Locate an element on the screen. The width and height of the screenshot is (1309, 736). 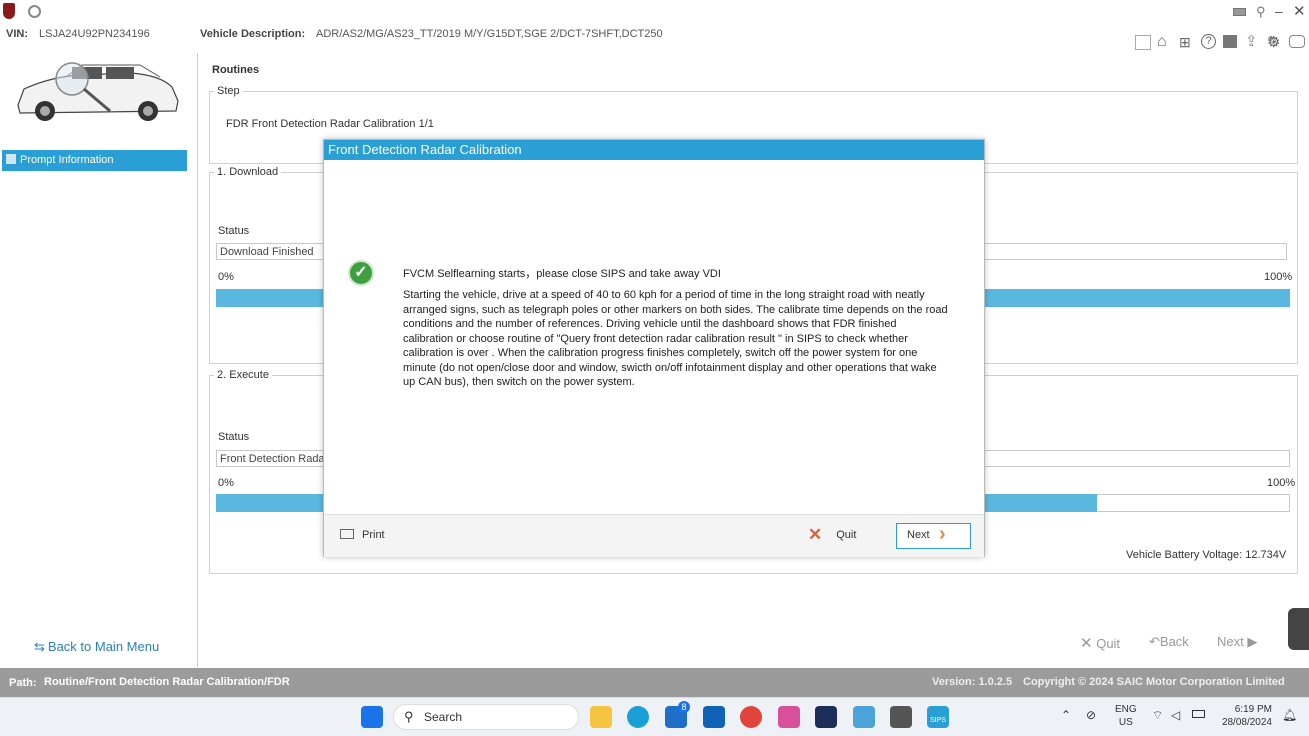
clock-date: 28/08/2024 is located at coordinates (1246, 722).